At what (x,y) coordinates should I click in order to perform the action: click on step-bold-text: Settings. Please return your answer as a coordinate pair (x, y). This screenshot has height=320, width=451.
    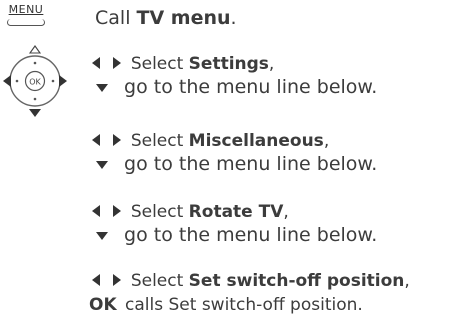
    Looking at the image, I should click on (228, 64).